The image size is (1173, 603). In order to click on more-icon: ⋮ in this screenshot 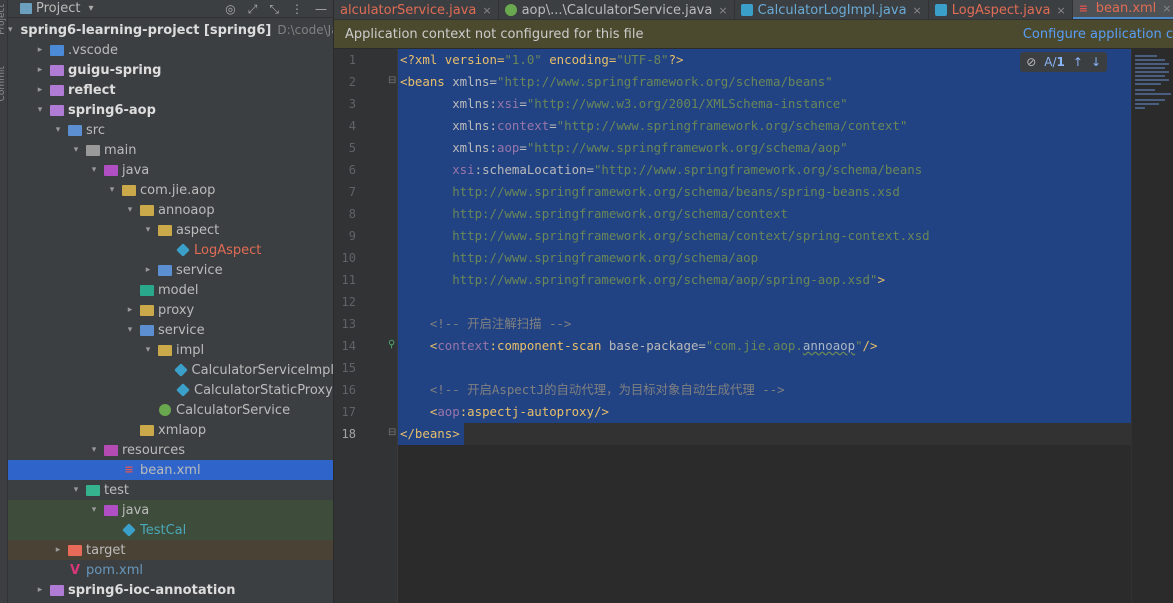, I will do `click(297, 9)`.